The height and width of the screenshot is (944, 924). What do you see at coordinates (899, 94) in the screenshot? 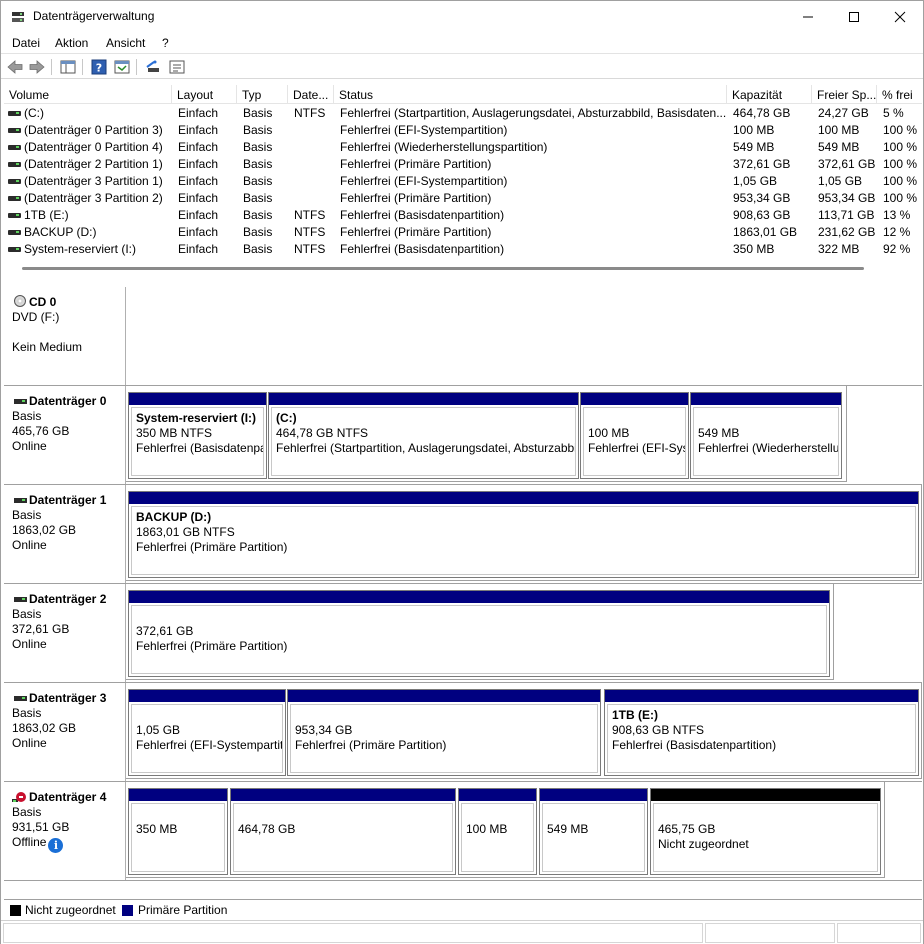
I see `column-header-percent-free: % frei` at bounding box center [899, 94].